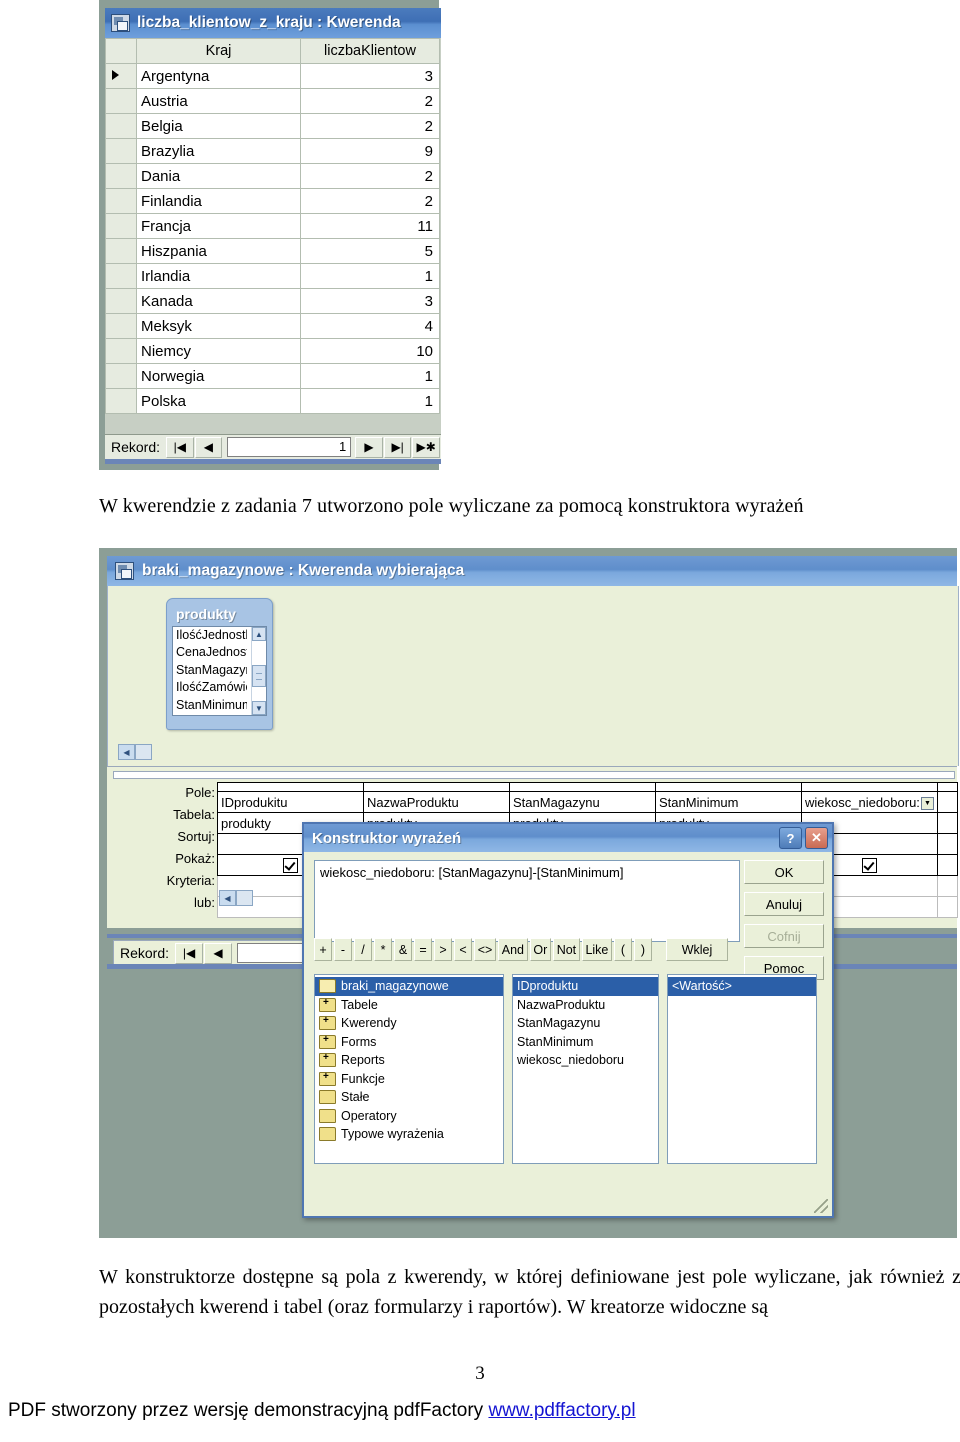 This screenshot has height=1442, width=960. Describe the element at coordinates (370, 51) in the screenshot. I see `column-header-liczbaklientow: liczbaKlientow` at that location.